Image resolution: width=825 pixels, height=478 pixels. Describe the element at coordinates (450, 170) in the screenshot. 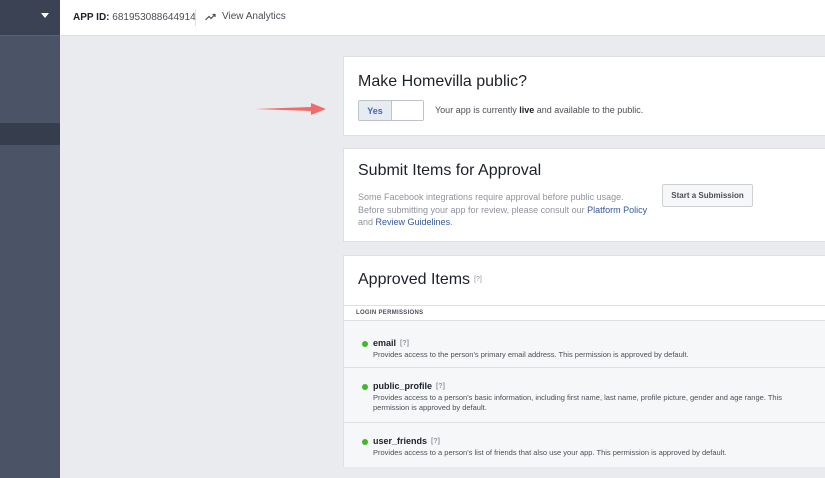

I see `submit-items-title: Submit Items for Approval` at that location.